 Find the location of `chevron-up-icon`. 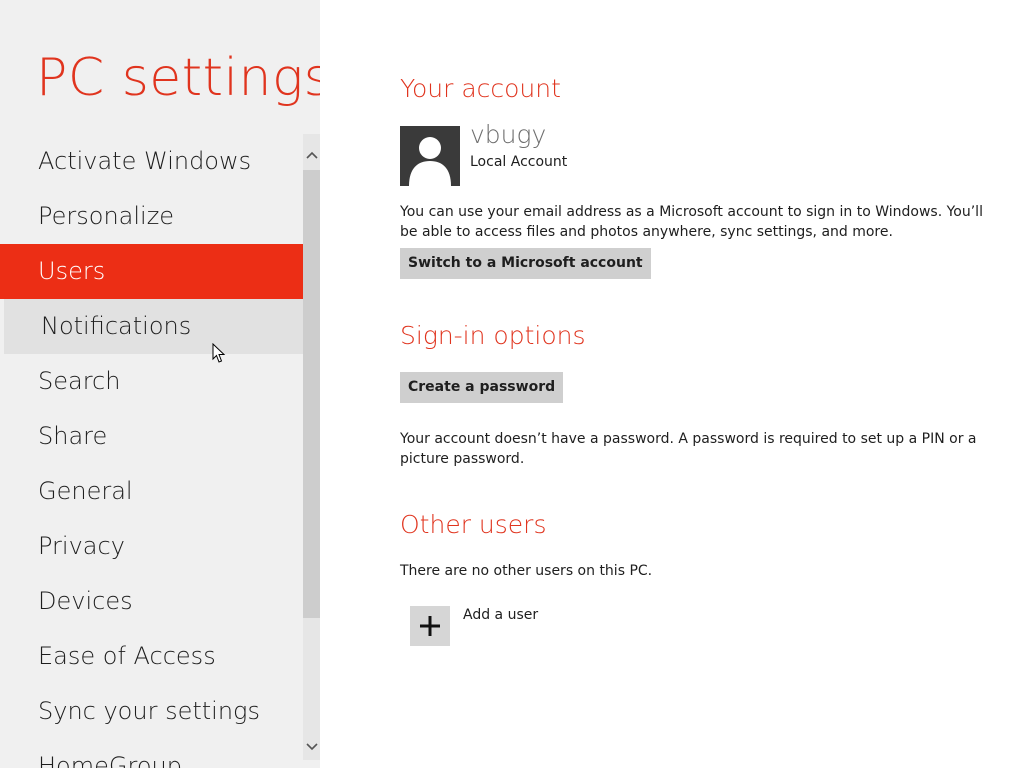

chevron-up-icon is located at coordinates (311, 155).